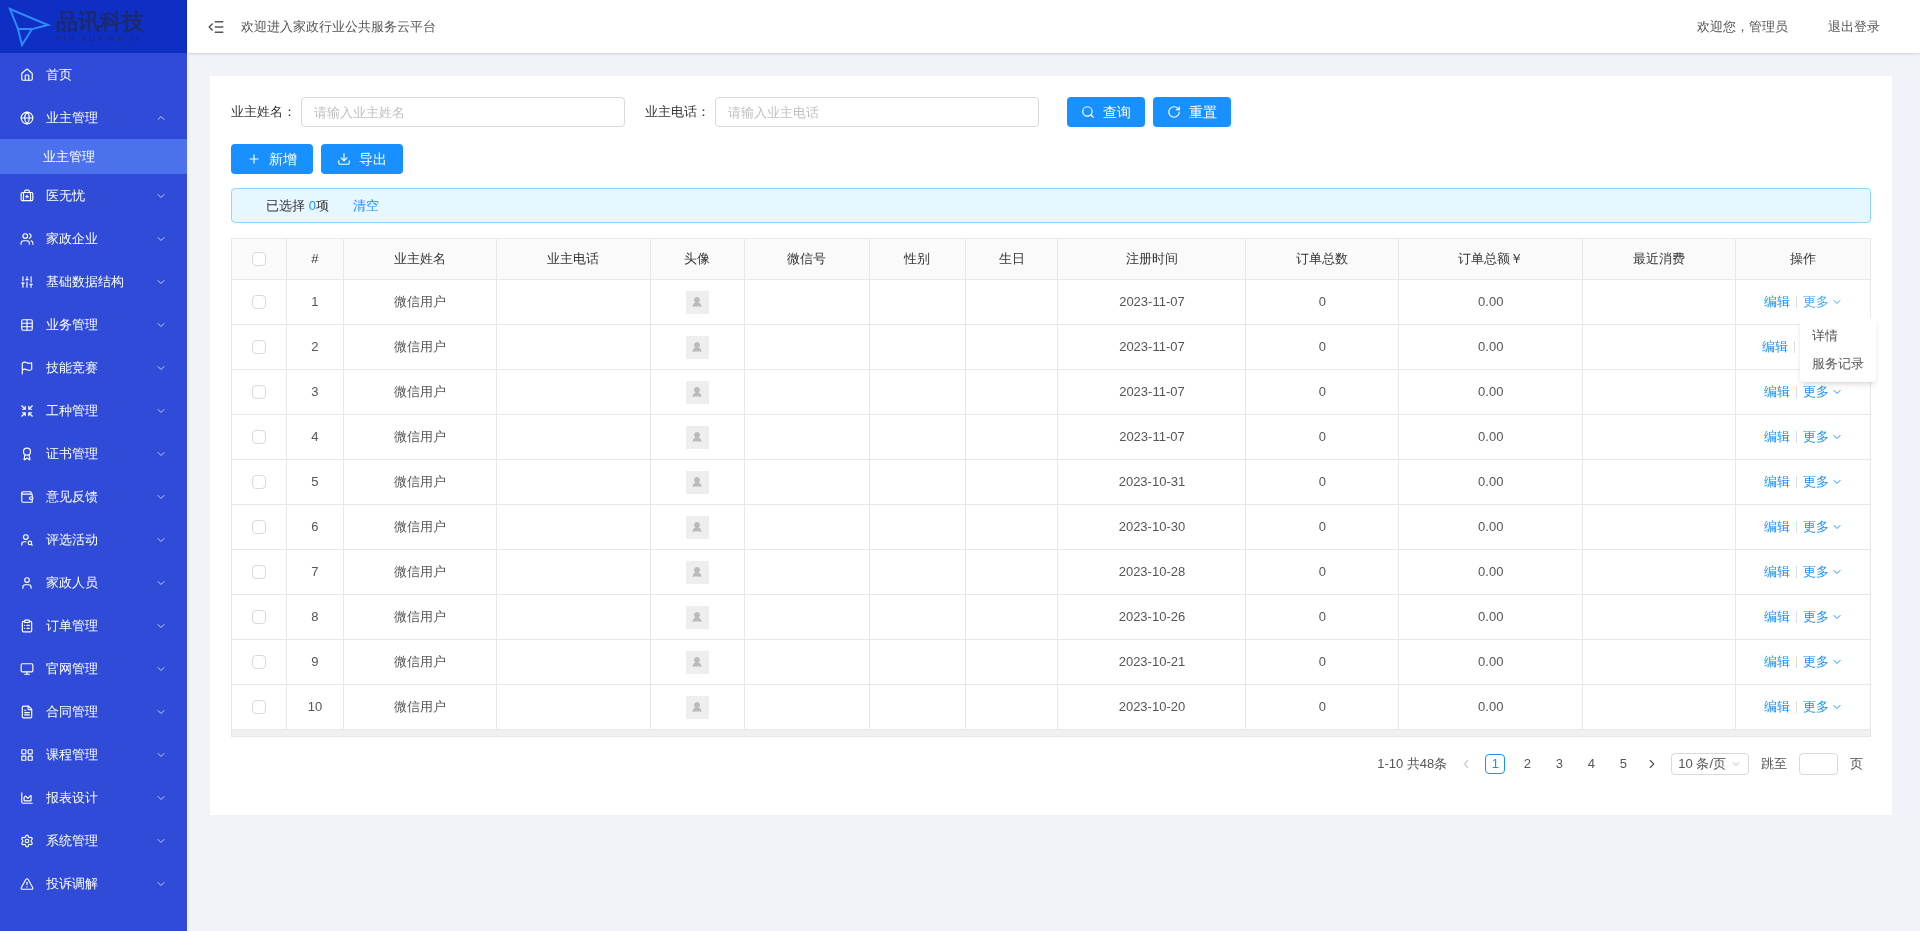  Describe the element at coordinates (1591, 764) in the screenshot. I see `page-button: 4` at that location.